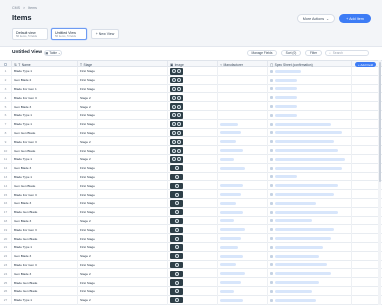  Describe the element at coordinates (191, 247) in the screenshot. I see `table-row: 21 Blade Type 1 First Stage` at that location.